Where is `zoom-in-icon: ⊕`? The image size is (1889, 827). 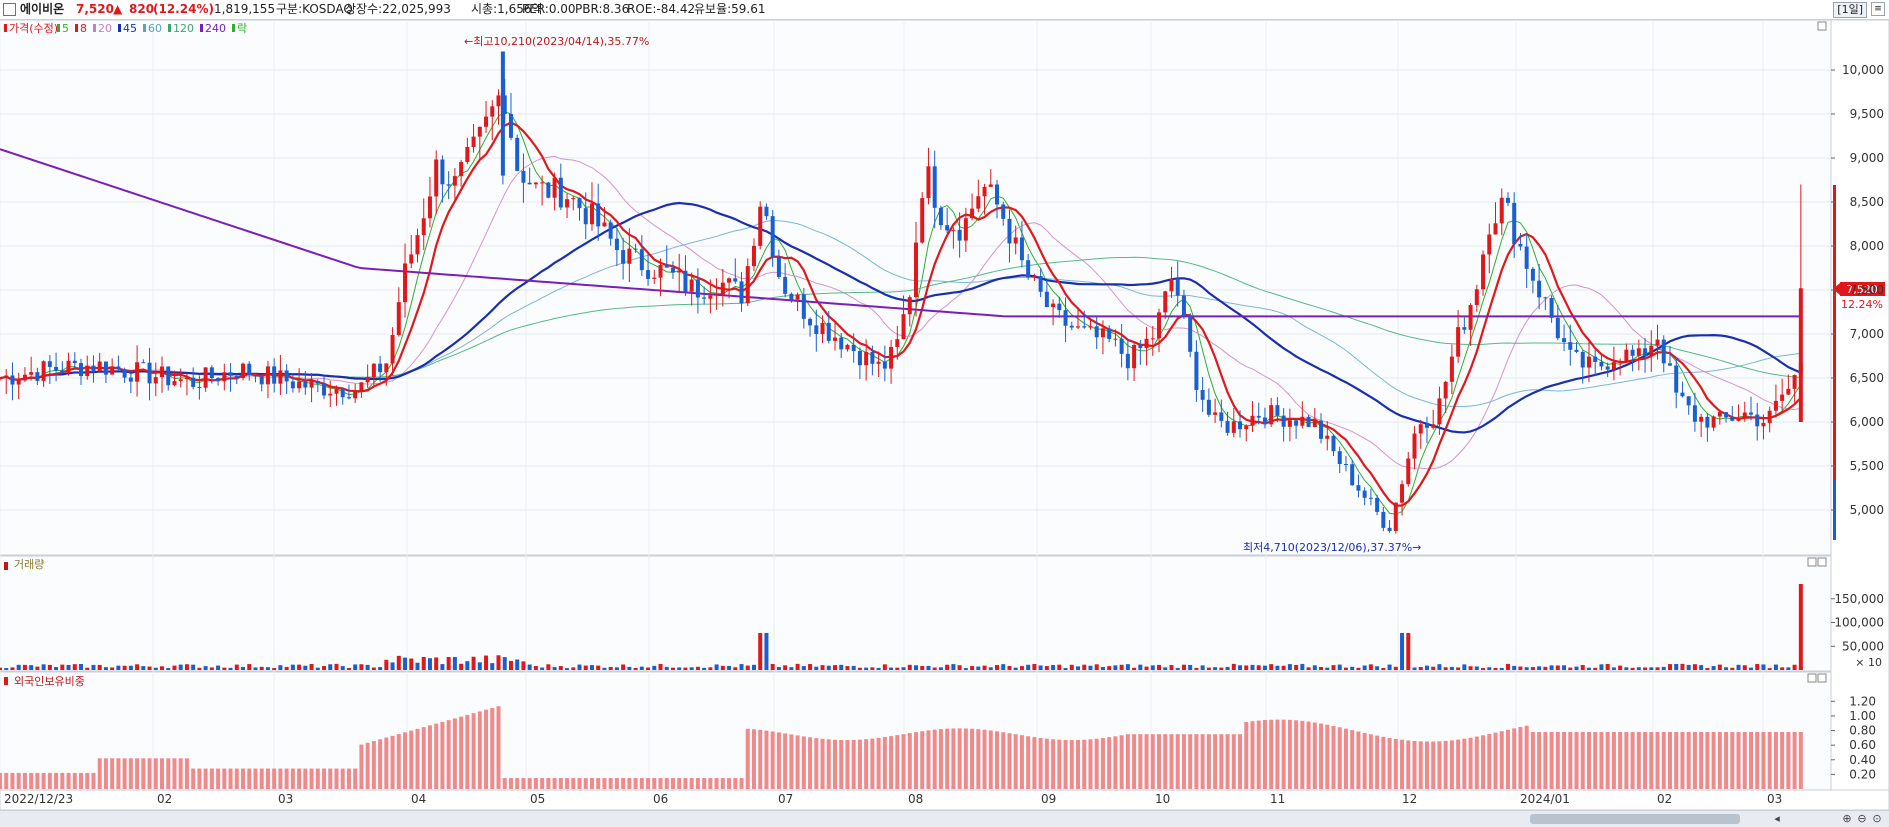 zoom-in-icon: ⊕ is located at coordinates (1847, 819).